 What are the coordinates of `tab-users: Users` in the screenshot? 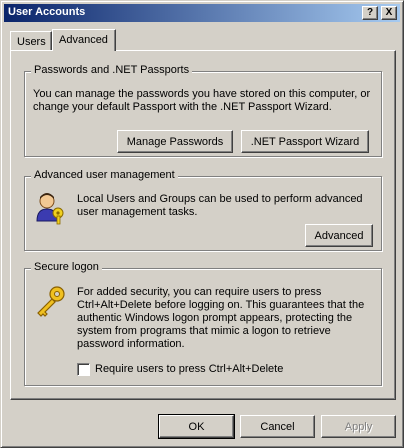 It's located at (31, 41).